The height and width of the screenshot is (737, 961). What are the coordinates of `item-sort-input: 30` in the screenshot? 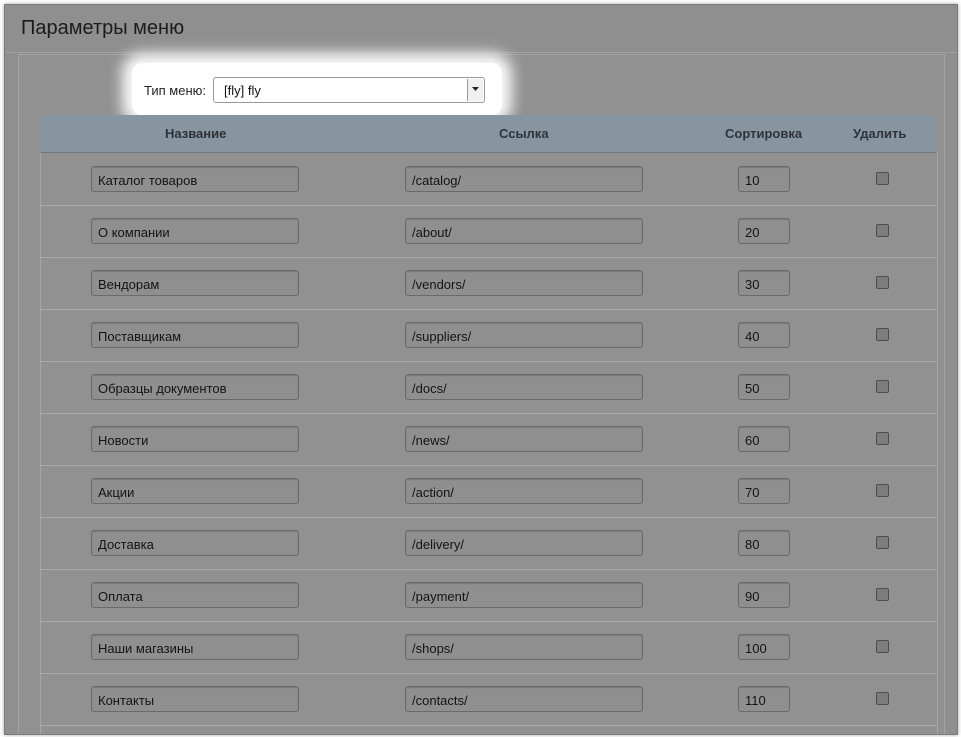 It's located at (764, 283).